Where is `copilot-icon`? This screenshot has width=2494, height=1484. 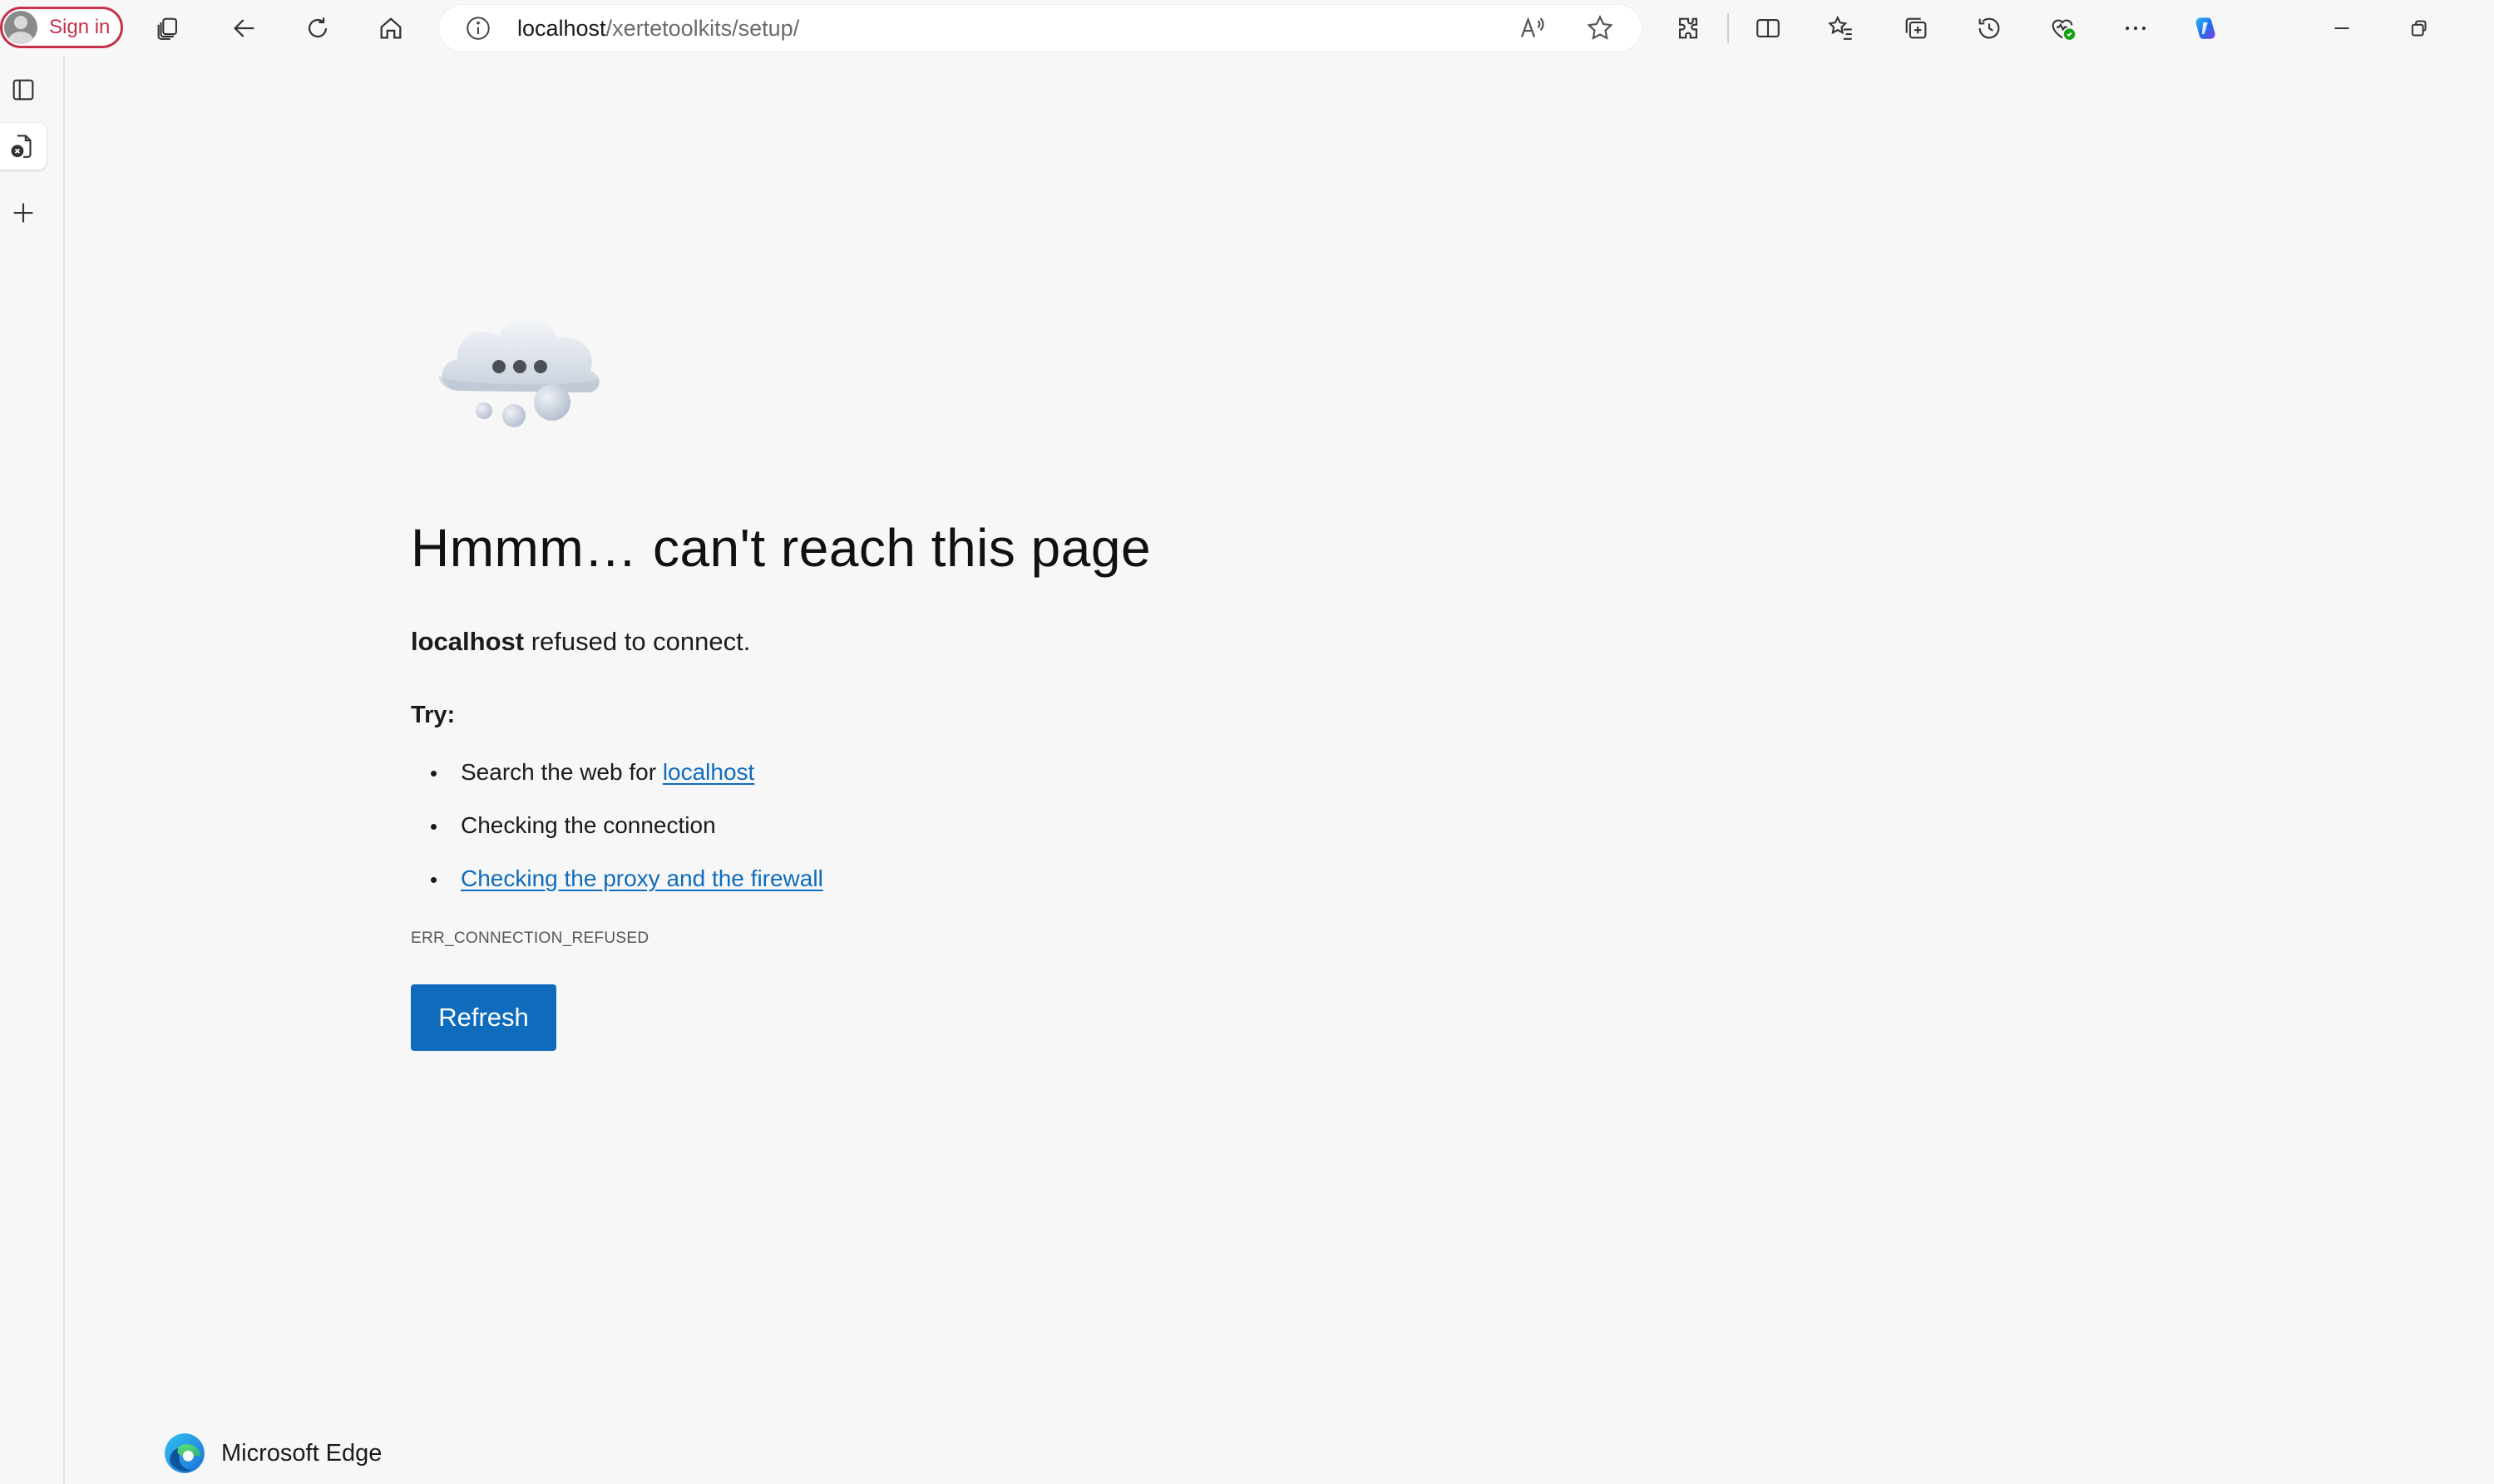 copilot-icon is located at coordinates (2206, 28).